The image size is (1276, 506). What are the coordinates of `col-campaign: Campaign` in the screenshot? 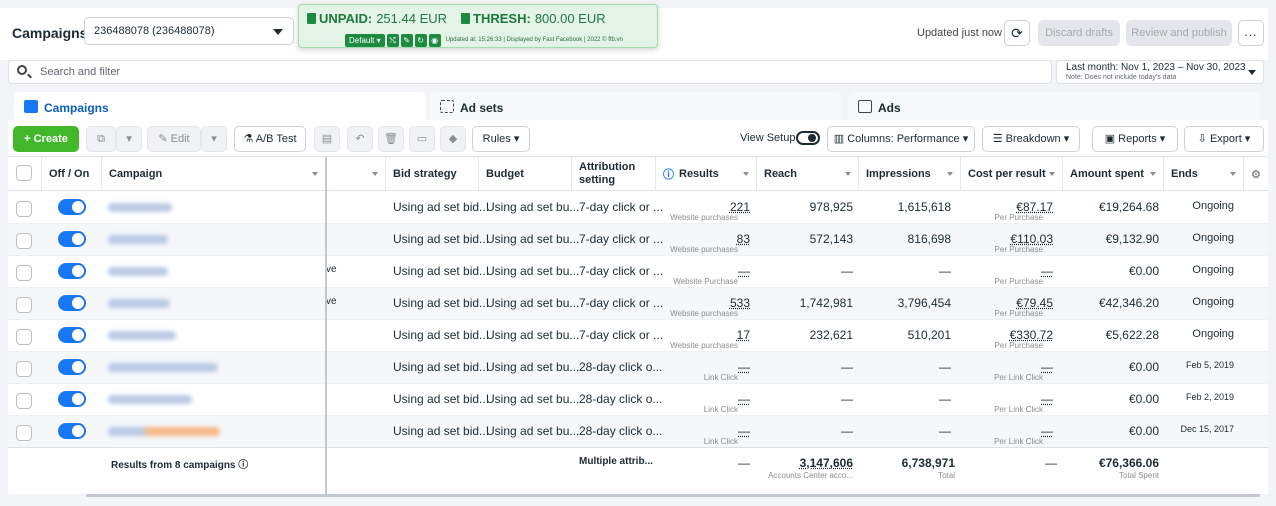 It's located at (214, 174).